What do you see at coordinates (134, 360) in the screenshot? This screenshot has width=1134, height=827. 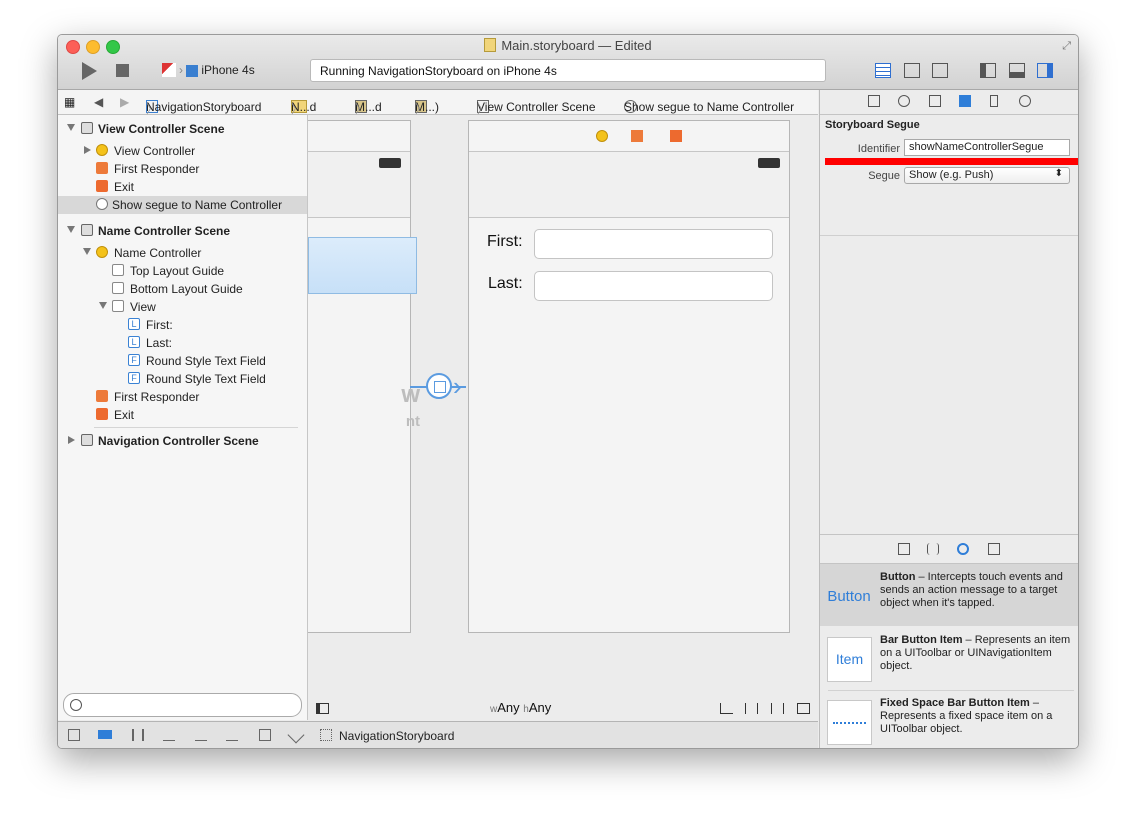 I see `text-field-icon: F` at bounding box center [134, 360].